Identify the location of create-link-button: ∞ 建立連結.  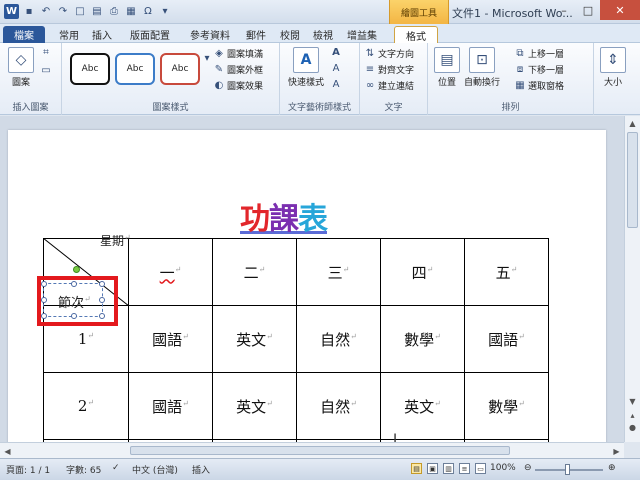
(389, 85).